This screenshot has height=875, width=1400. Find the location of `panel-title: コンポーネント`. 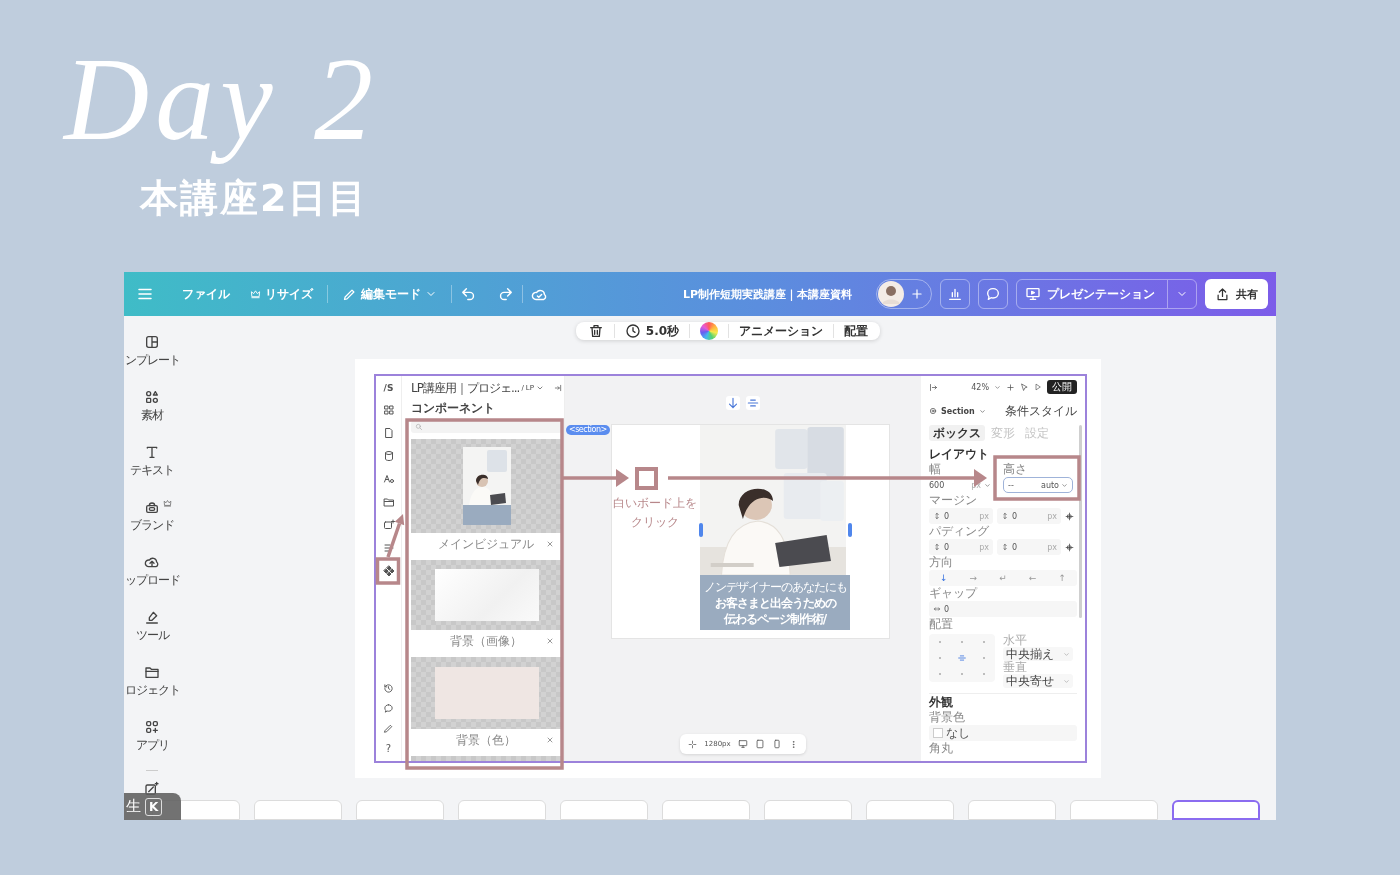

panel-title: コンポーネント is located at coordinates (453, 408).